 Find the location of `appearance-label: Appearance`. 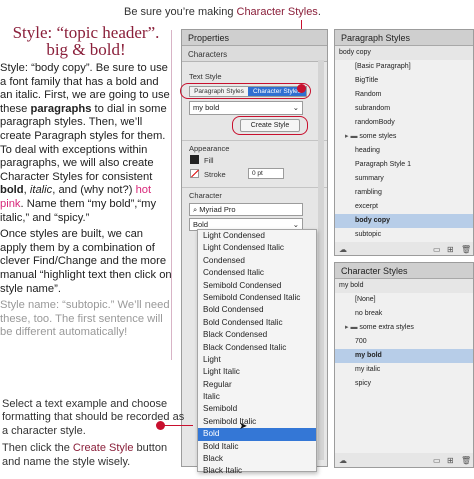

appearance-label: Appearance is located at coordinates (209, 148).